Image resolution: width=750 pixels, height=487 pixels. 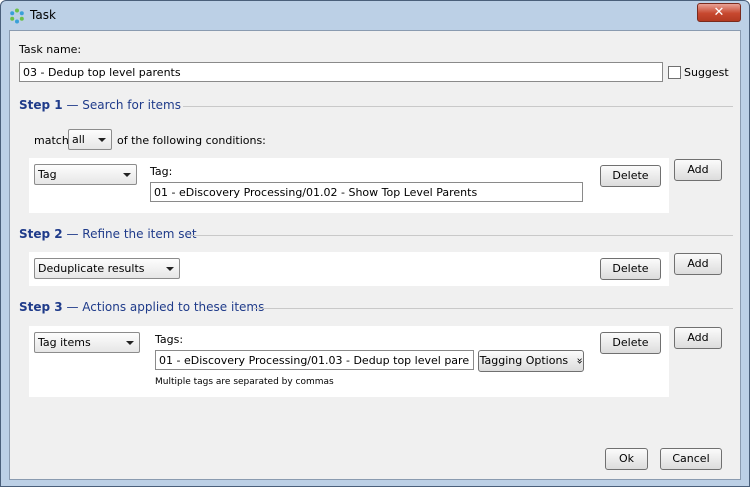 What do you see at coordinates (91, 268) in the screenshot?
I see `refine-option-value: Deduplicate results` at bounding box center [91, 268].